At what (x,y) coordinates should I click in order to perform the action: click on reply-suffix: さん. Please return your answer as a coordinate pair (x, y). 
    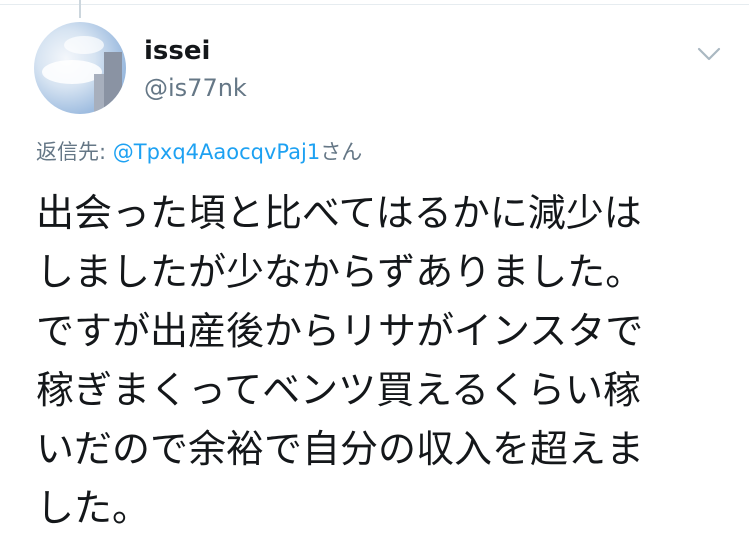
    Looking at the image, I should click on (341, 152).